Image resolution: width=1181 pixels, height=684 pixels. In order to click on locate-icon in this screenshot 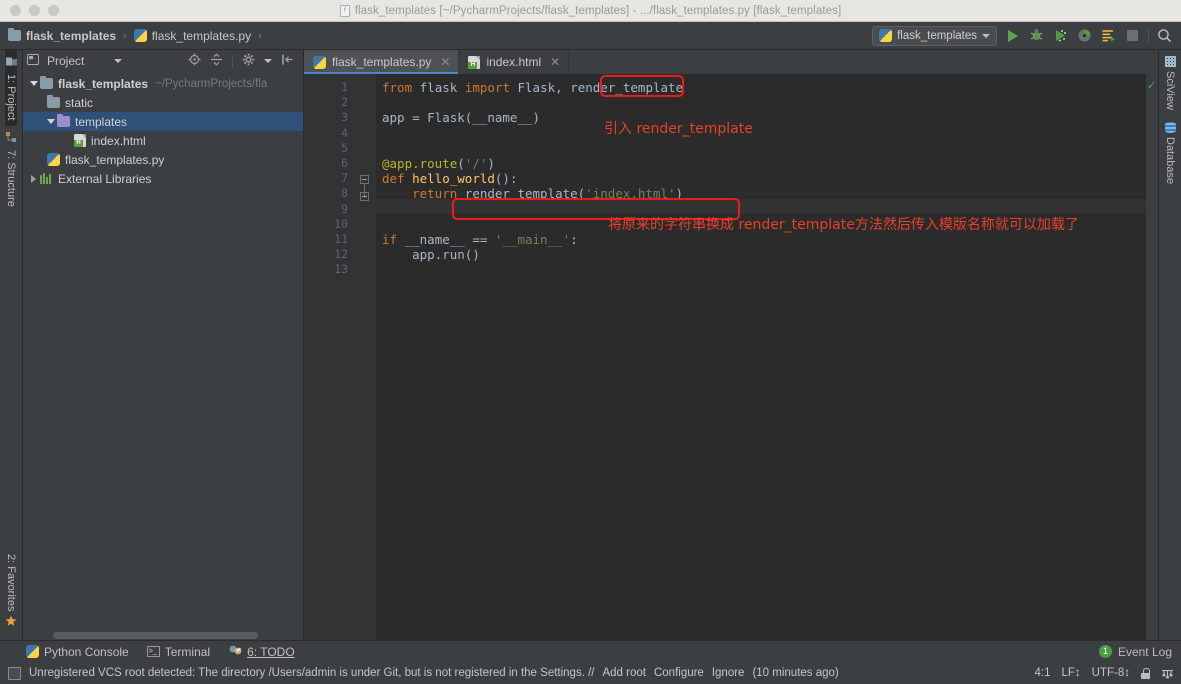, I will do `click(194, 61)`.